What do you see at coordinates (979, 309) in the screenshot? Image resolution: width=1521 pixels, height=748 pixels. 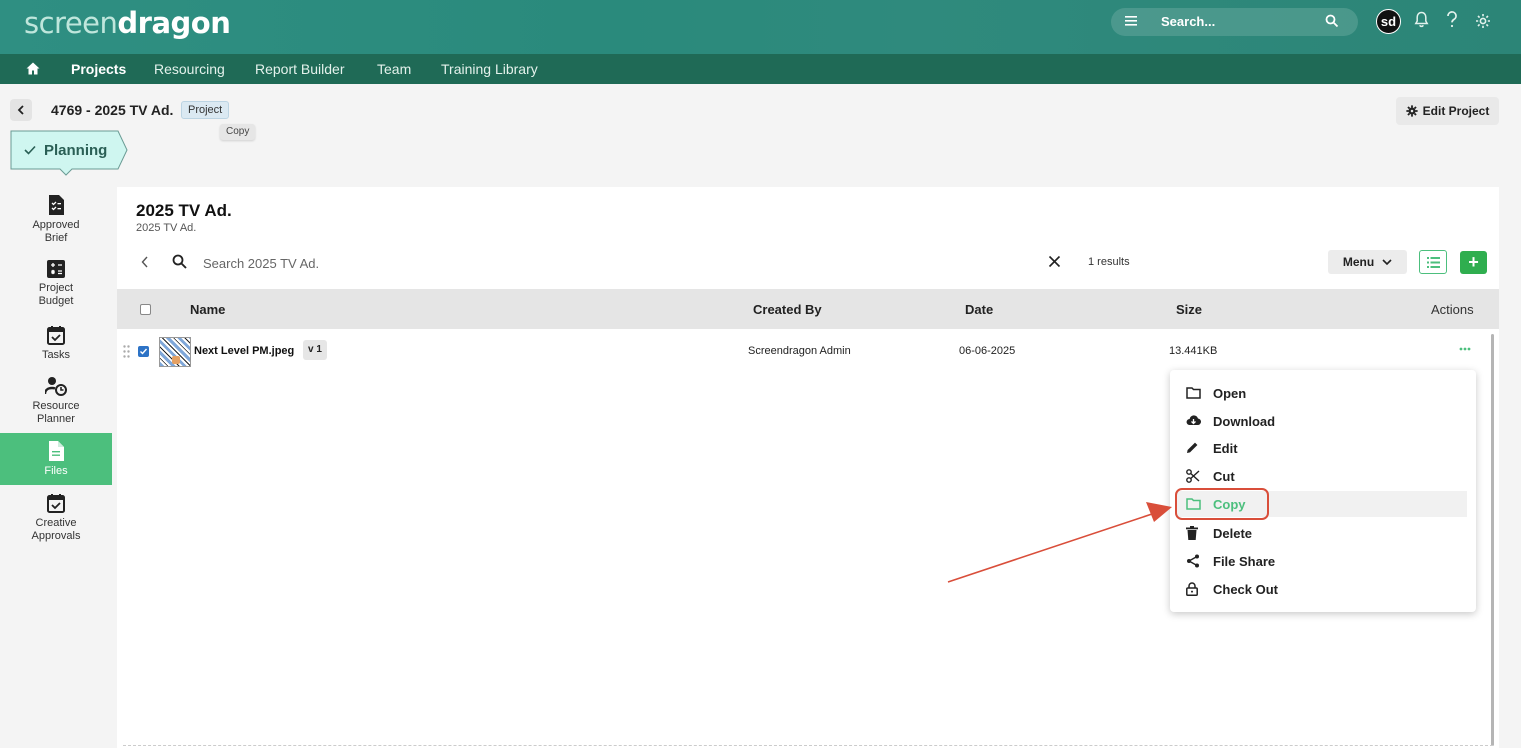 I see `col-date: Date` at bounding box center [979, 309].